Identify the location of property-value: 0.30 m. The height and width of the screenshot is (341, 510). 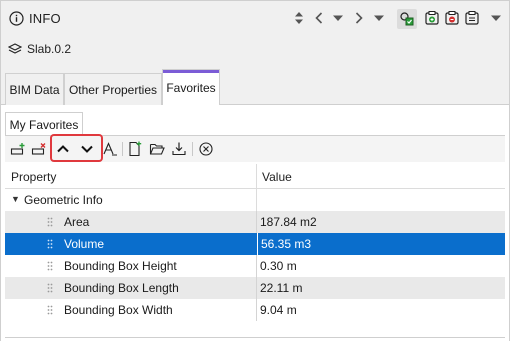
(278, 266).